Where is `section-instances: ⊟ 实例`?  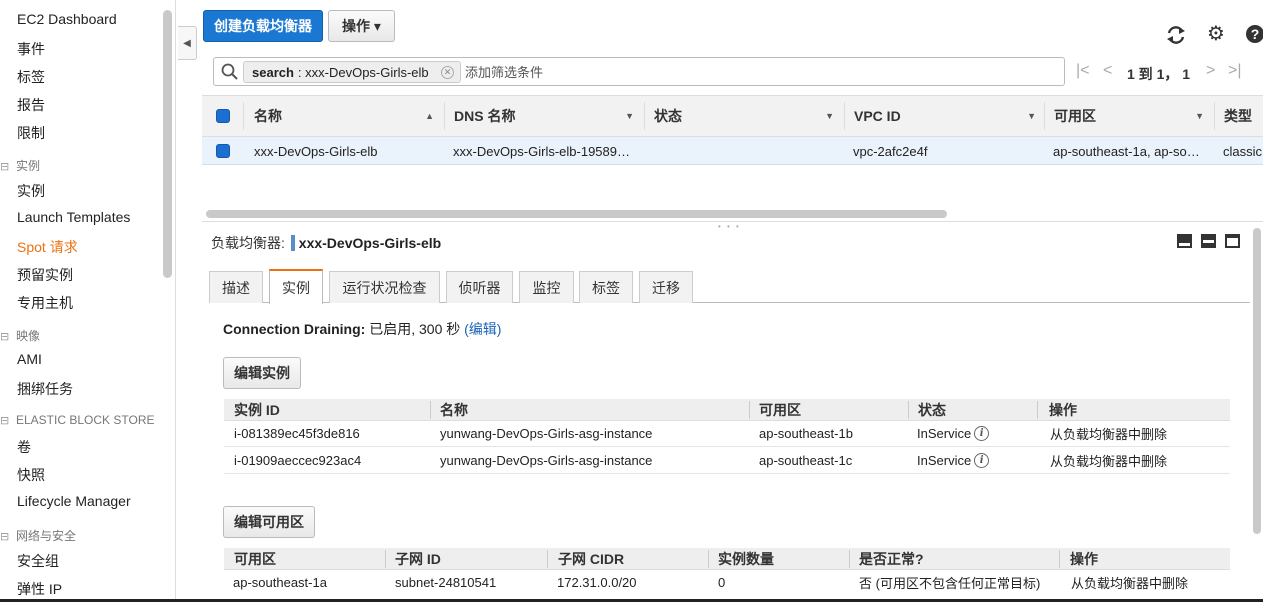
section-instances: ⊟ 实例 is located at coordinates (20, 165).